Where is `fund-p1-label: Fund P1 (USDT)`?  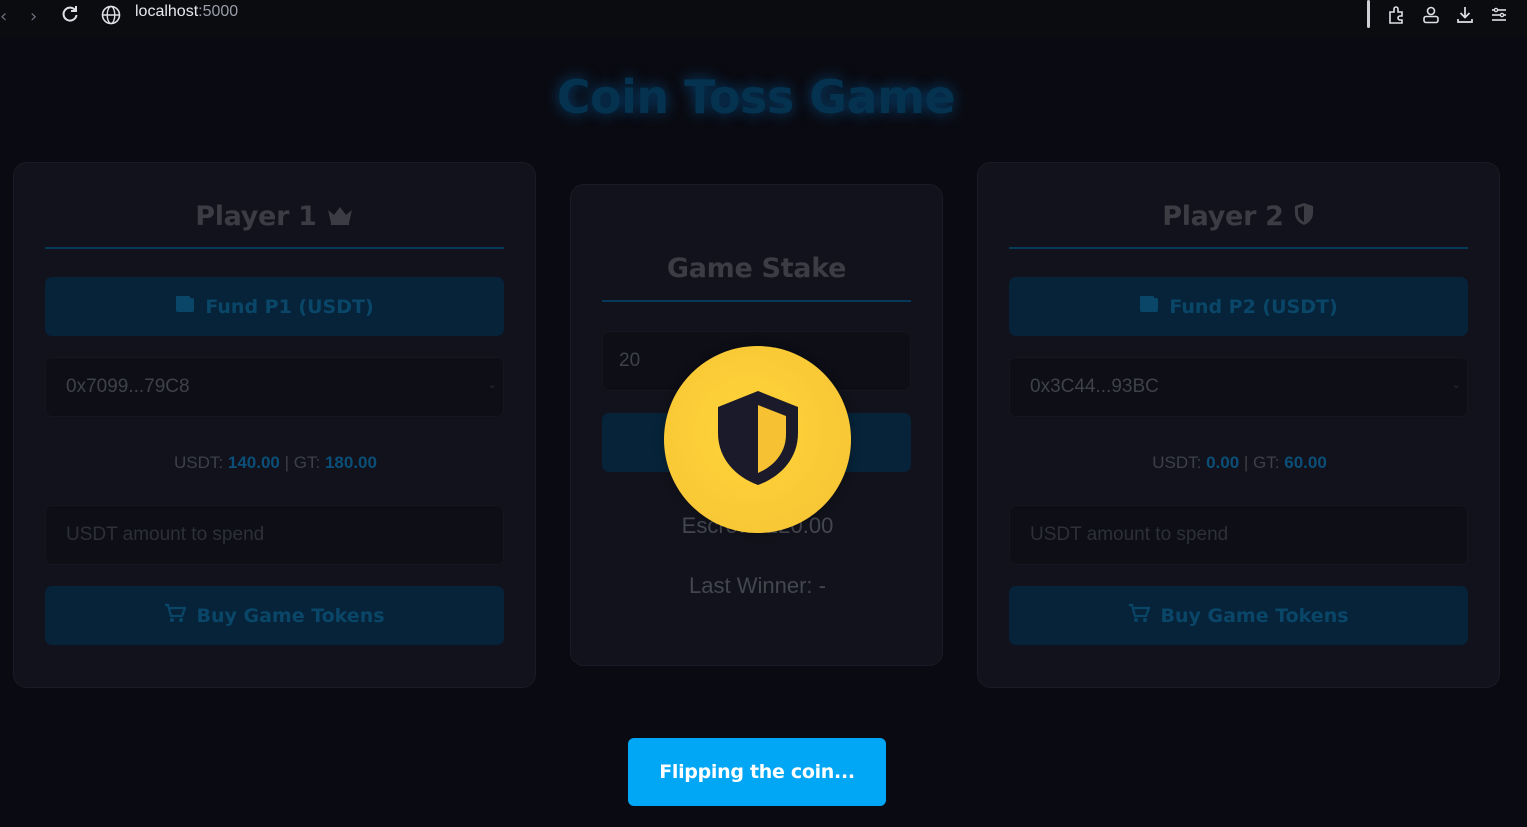 fund-p1-label: Fund P1 (USDT) is located at coordinates (289, 306).